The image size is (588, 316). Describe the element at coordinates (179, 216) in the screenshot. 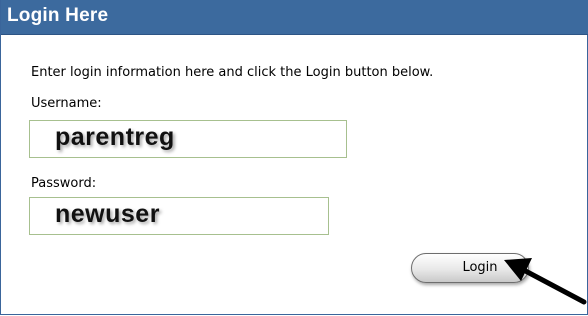

I see `password-input: newuser` at that location.